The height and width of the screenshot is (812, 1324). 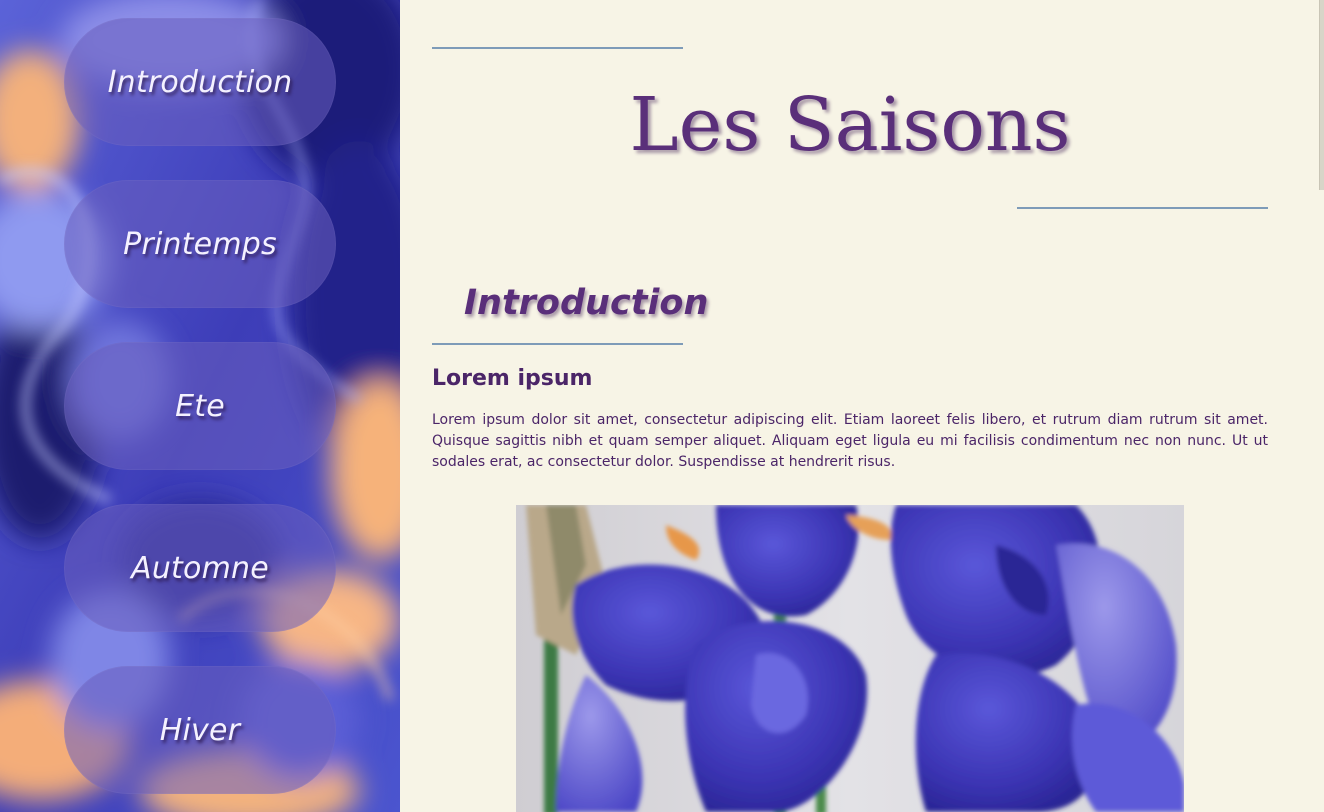 I want to click on scrollbar, so click(x=1321, y=95).